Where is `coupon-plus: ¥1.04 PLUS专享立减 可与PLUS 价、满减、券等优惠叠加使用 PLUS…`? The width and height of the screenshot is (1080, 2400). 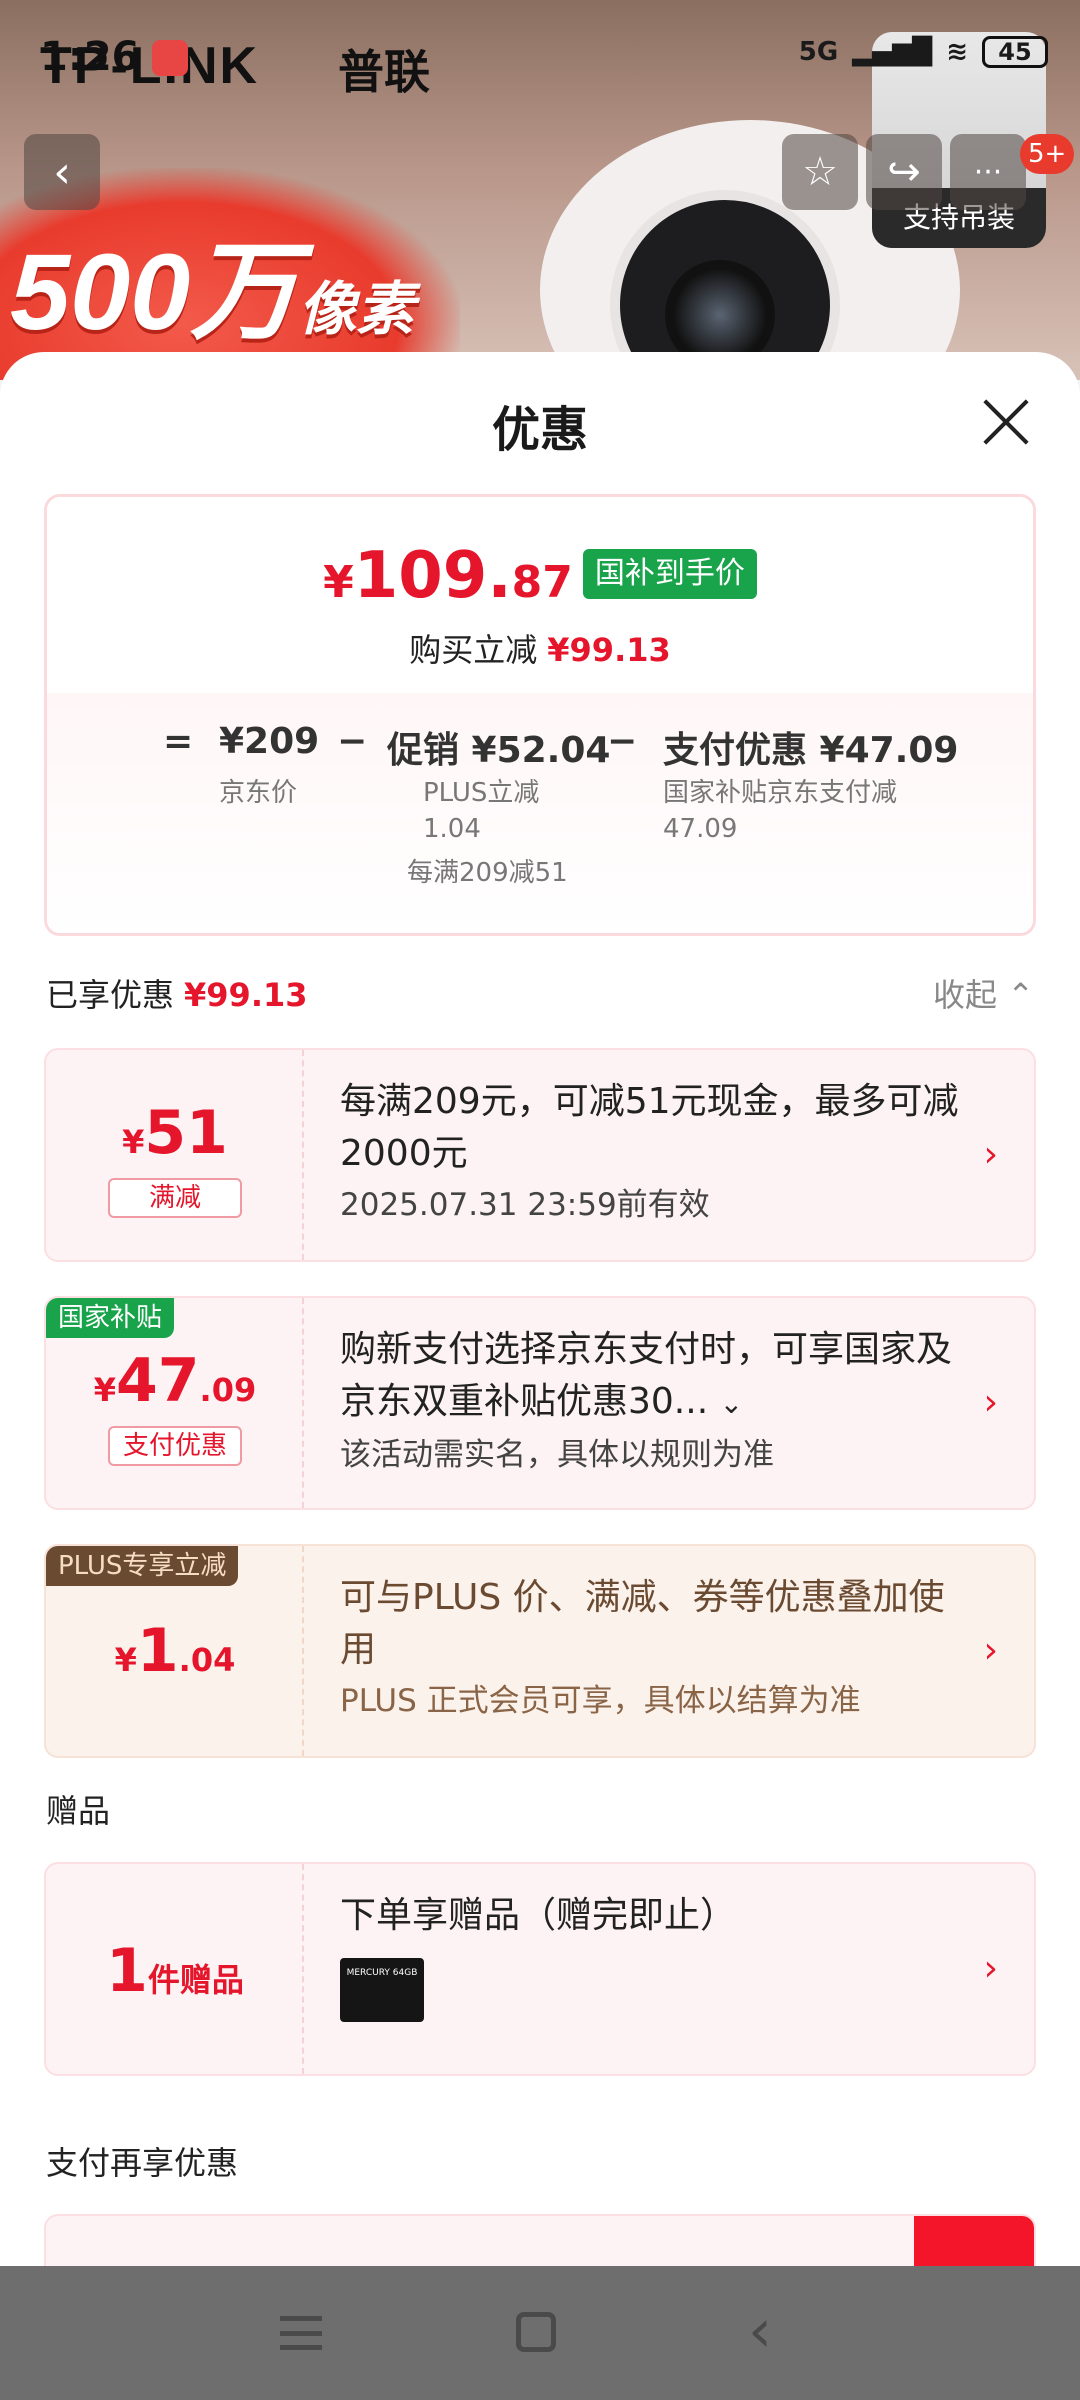
coupon-plus: ¥1.04 PLUS专享立减 可与PLUS 价、满减、券等优惠叠加使用 PLUS… is located at coordinates (540, 1651).